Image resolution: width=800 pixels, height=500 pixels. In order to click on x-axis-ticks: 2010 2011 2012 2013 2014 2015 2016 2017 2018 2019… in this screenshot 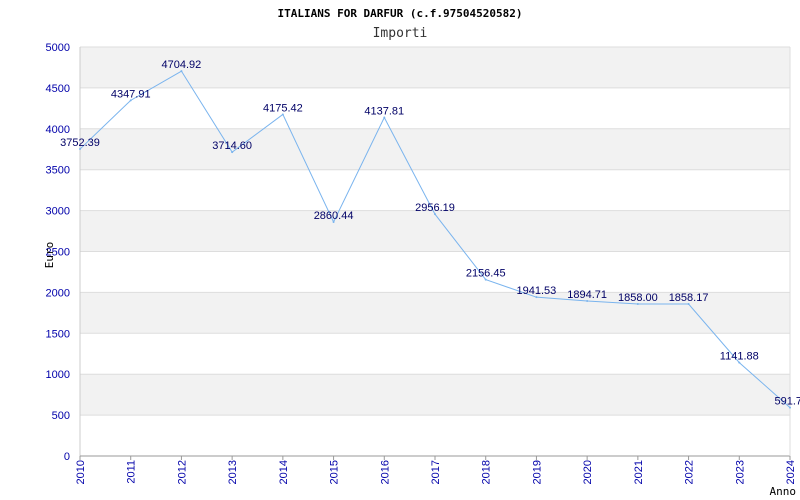, I will do `click(436, 470)`.